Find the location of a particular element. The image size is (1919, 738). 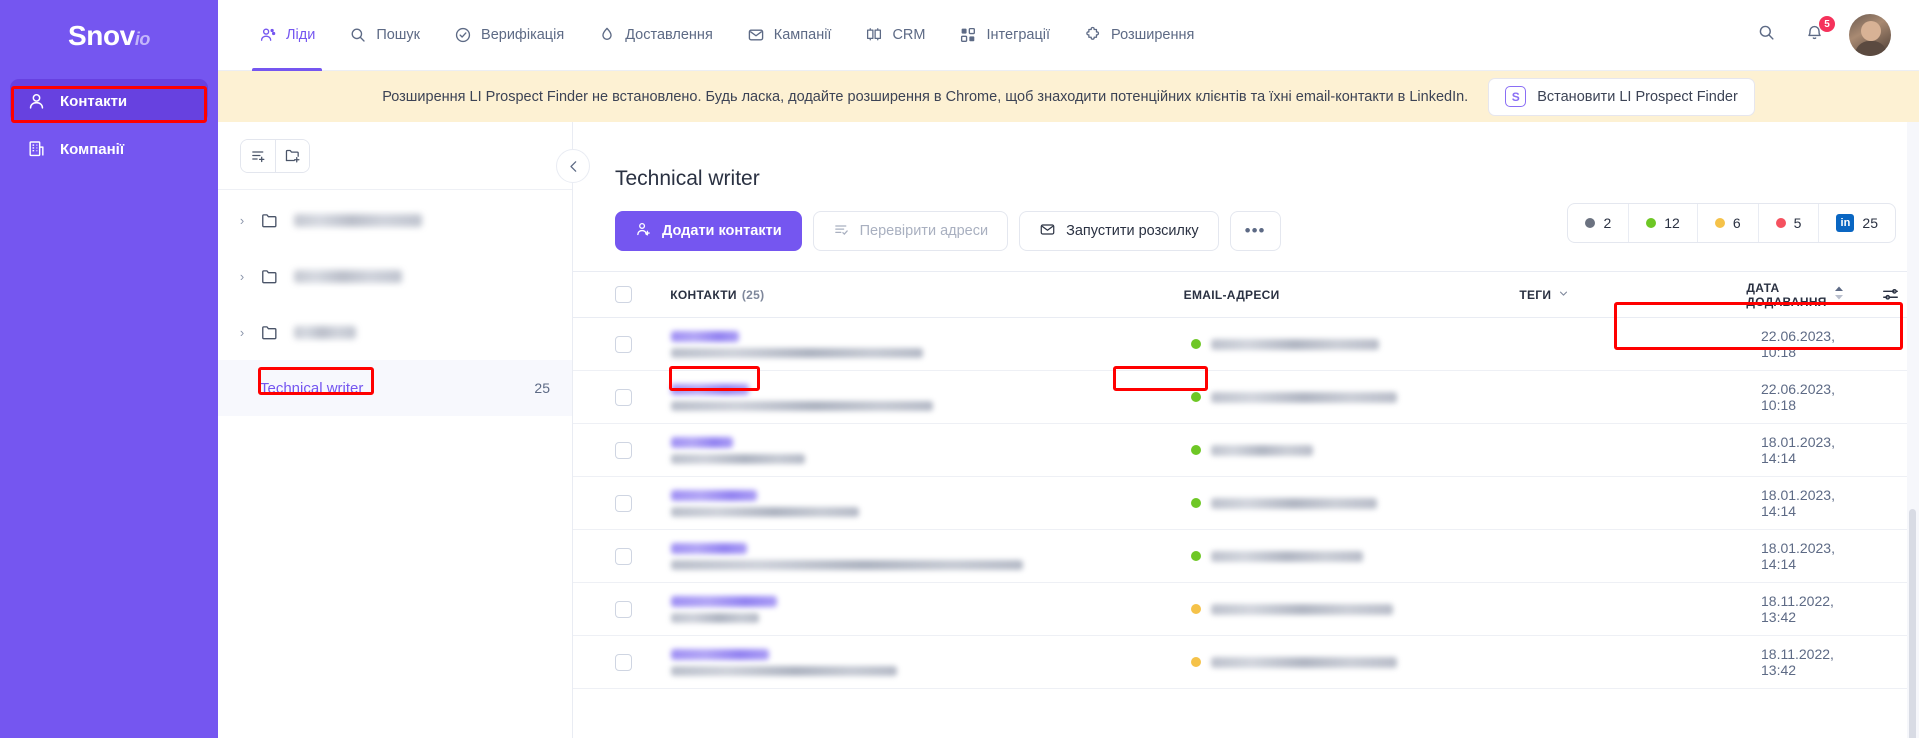

tab-integrations: Інтеграції is located at coordinates (1004, 35).